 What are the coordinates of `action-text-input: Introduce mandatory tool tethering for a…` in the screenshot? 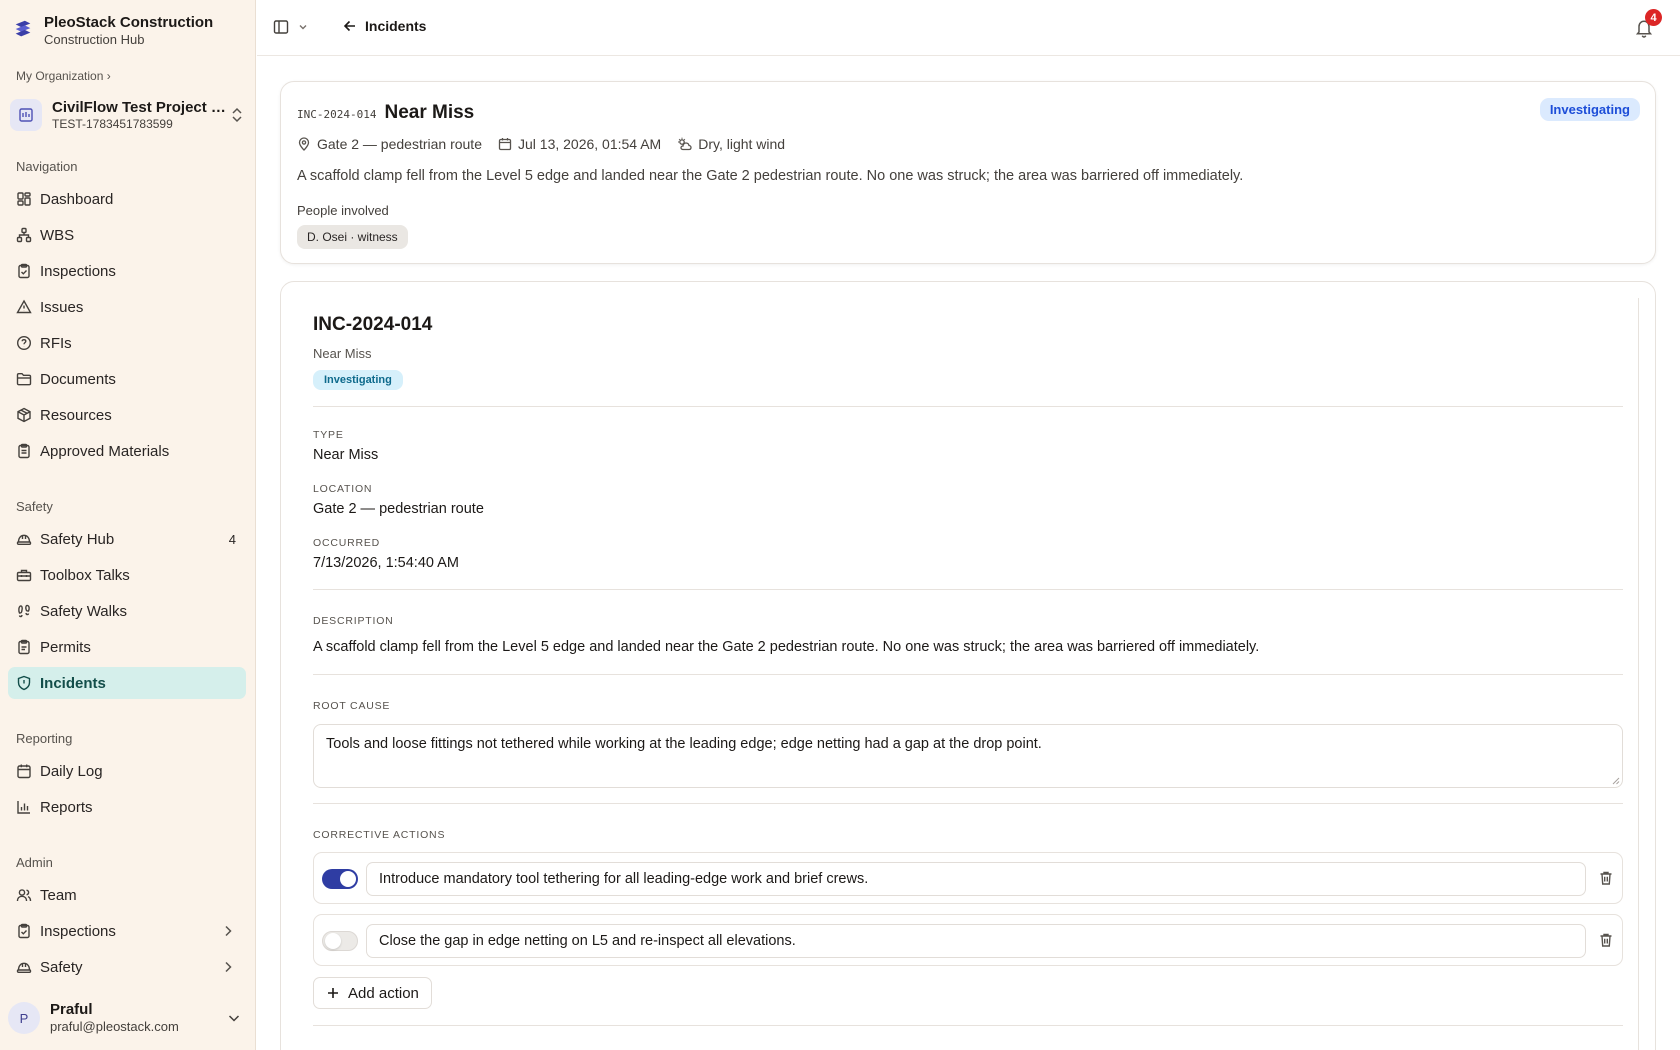 It's located at (976, 879).